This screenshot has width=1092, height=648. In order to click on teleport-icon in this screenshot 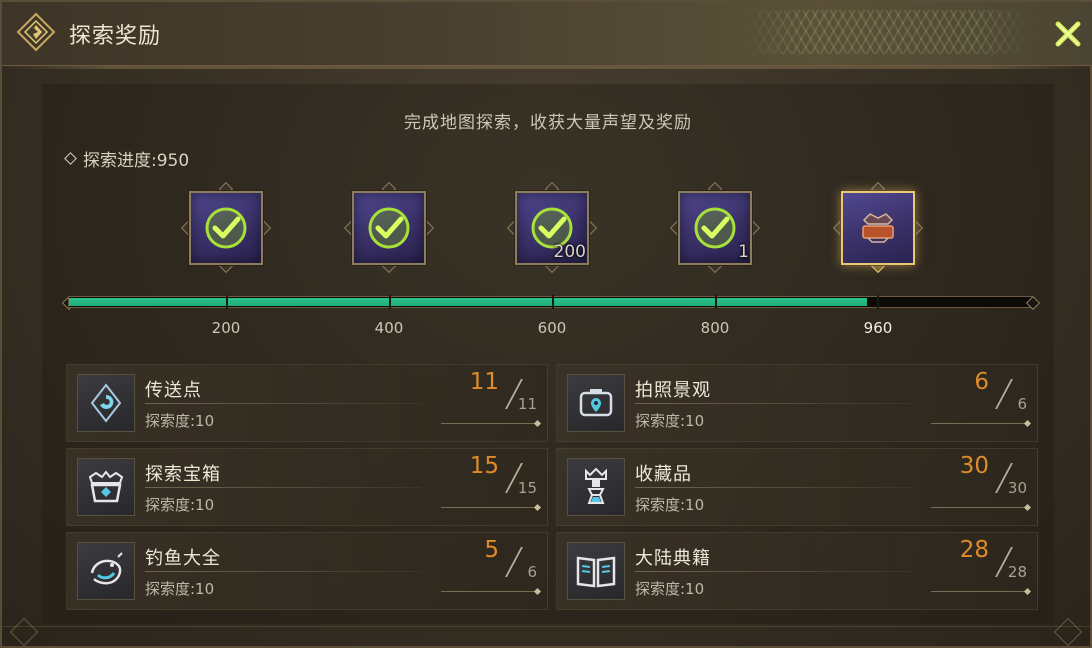, I will do `click(106, 403)`.